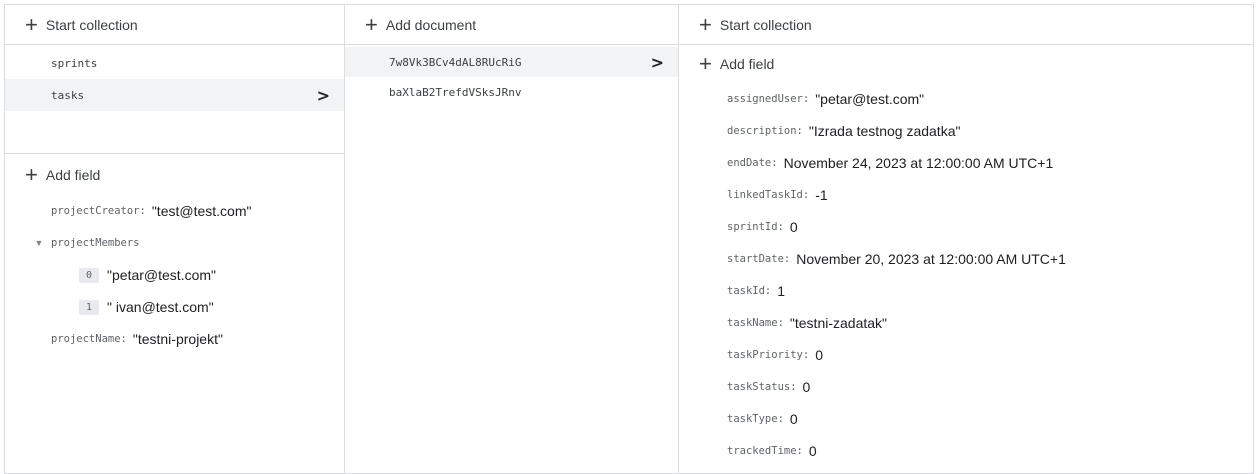 The height and width of the screenshot is (474, 1258). What do you see at coordinates (838, 323) in the screenshot?
I see `field-value: "testni-zadatak"` at bounding box center [838, 323].